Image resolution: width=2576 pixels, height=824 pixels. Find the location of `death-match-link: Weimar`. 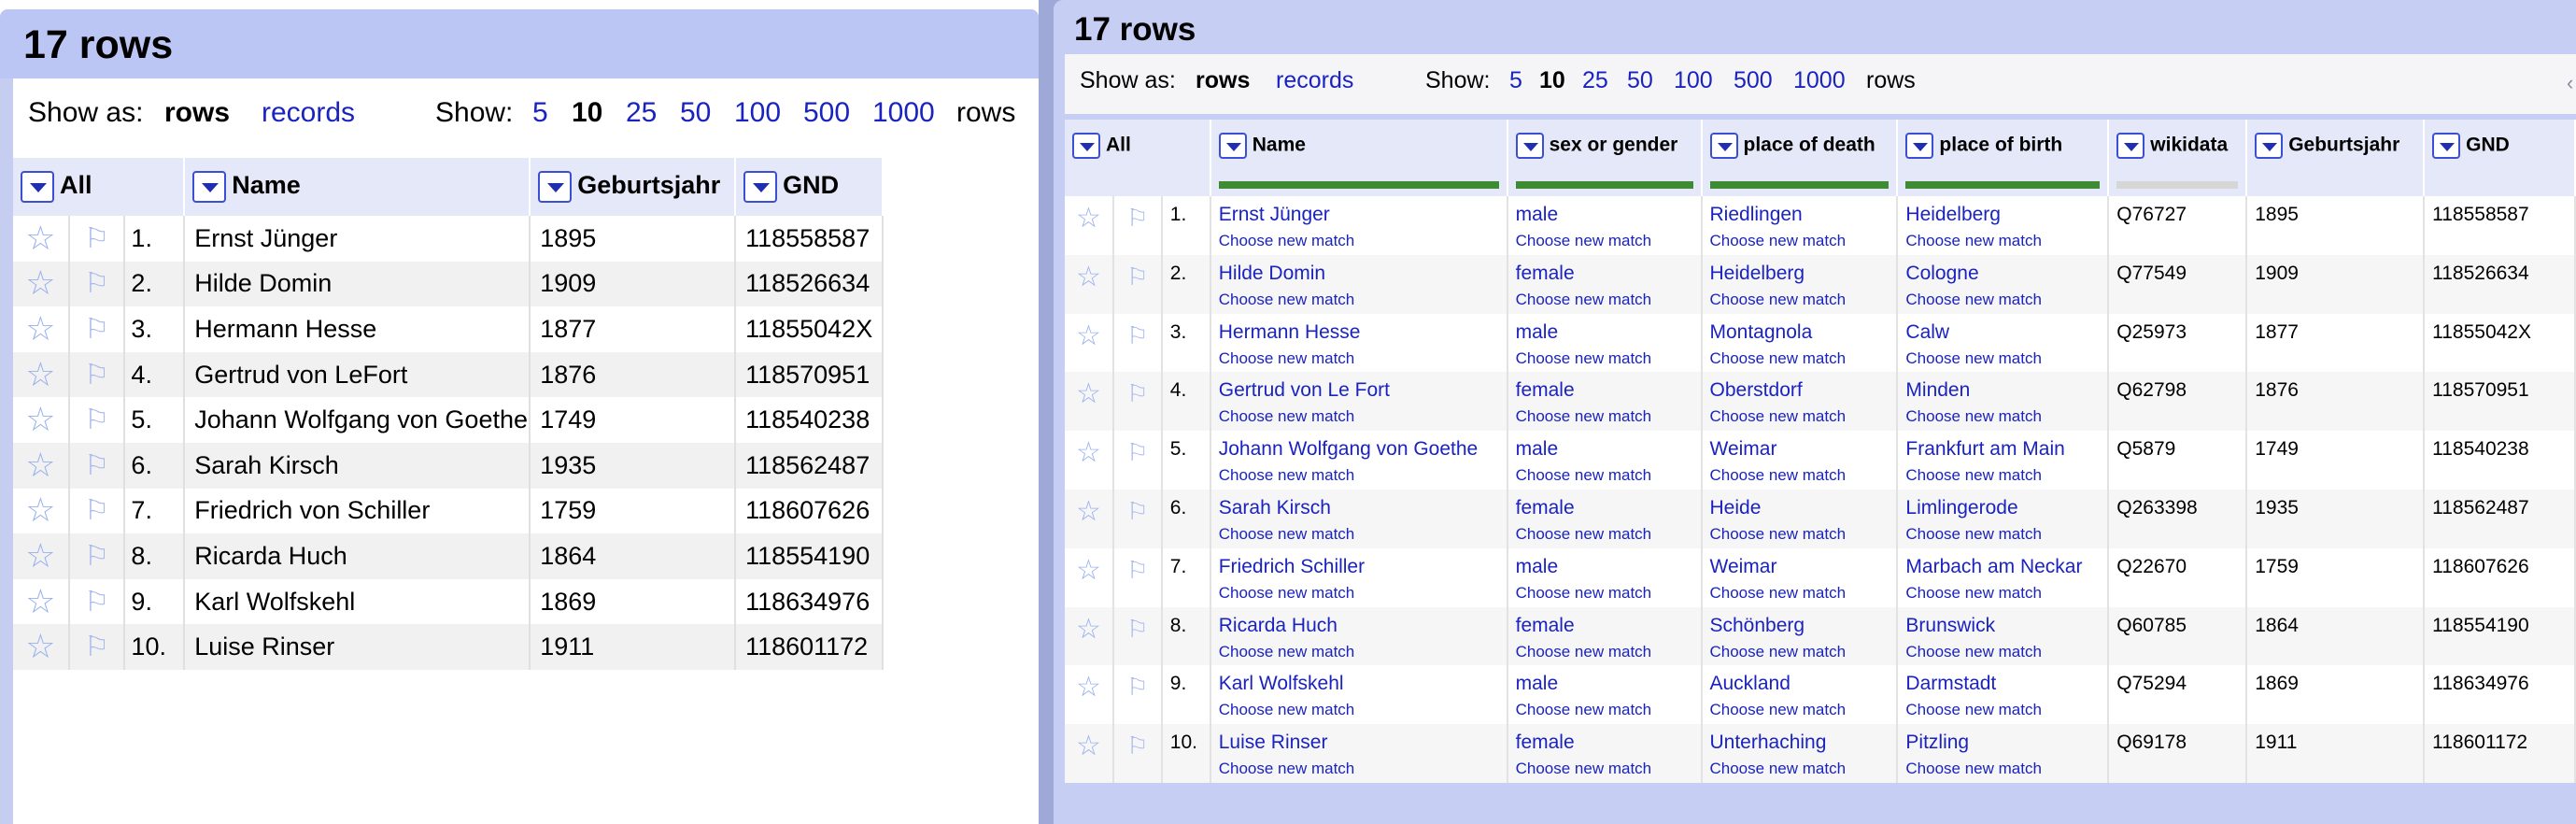

death-match-link: Weimar is located at coordinates (1800, 563).